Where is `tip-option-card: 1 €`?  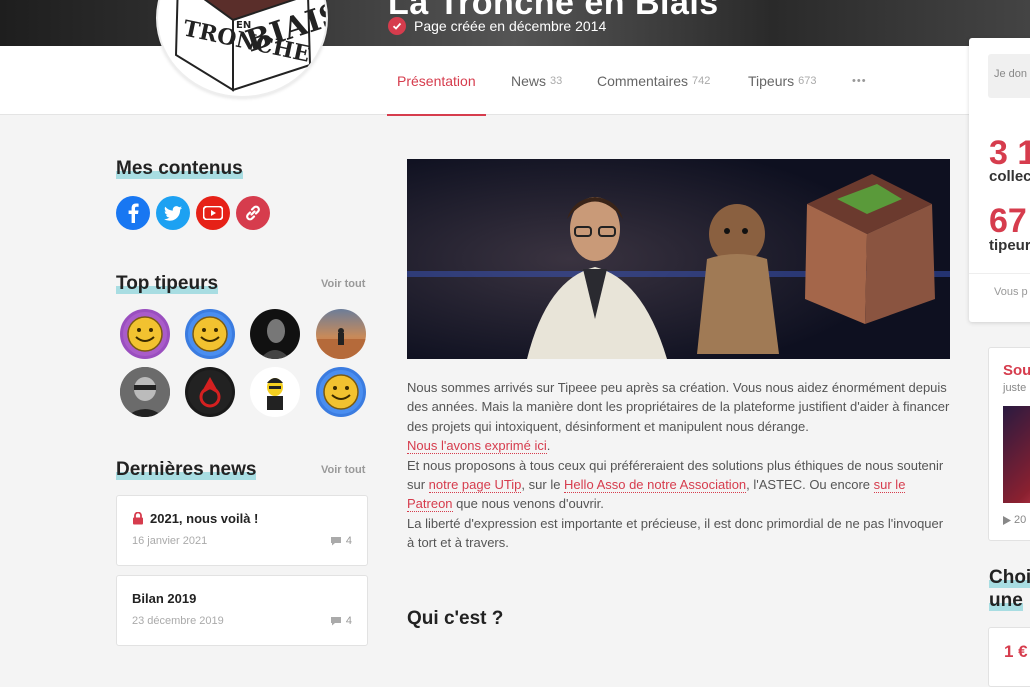
tip-option-card: 1 € is located at coordinates (1009, 657).